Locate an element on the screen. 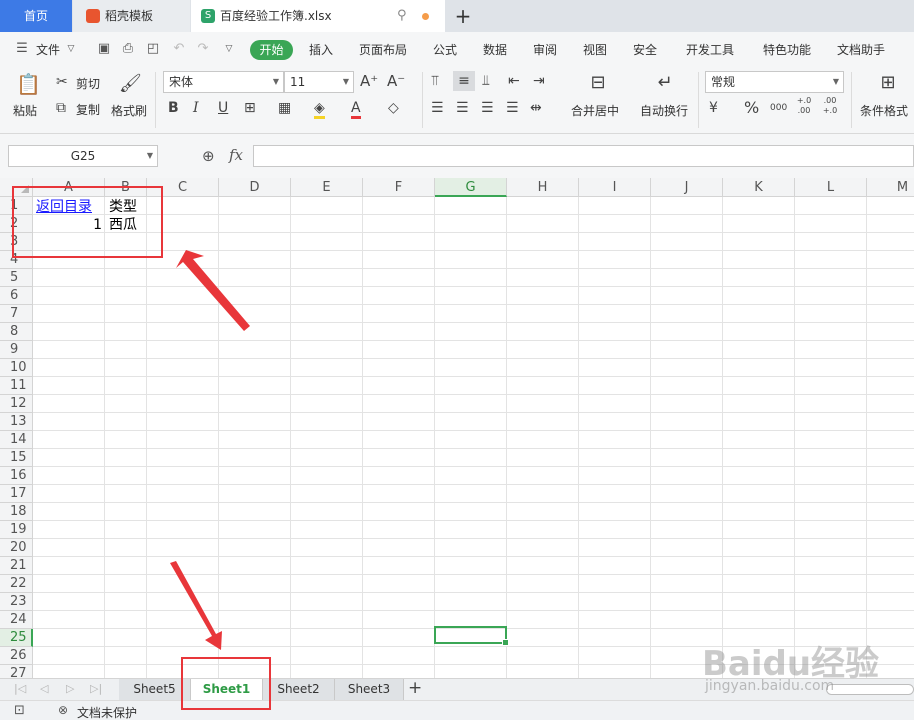 This screenshot has height=721, width=914. arrow-to-sheet-tab is located at coordinates (196, 605).